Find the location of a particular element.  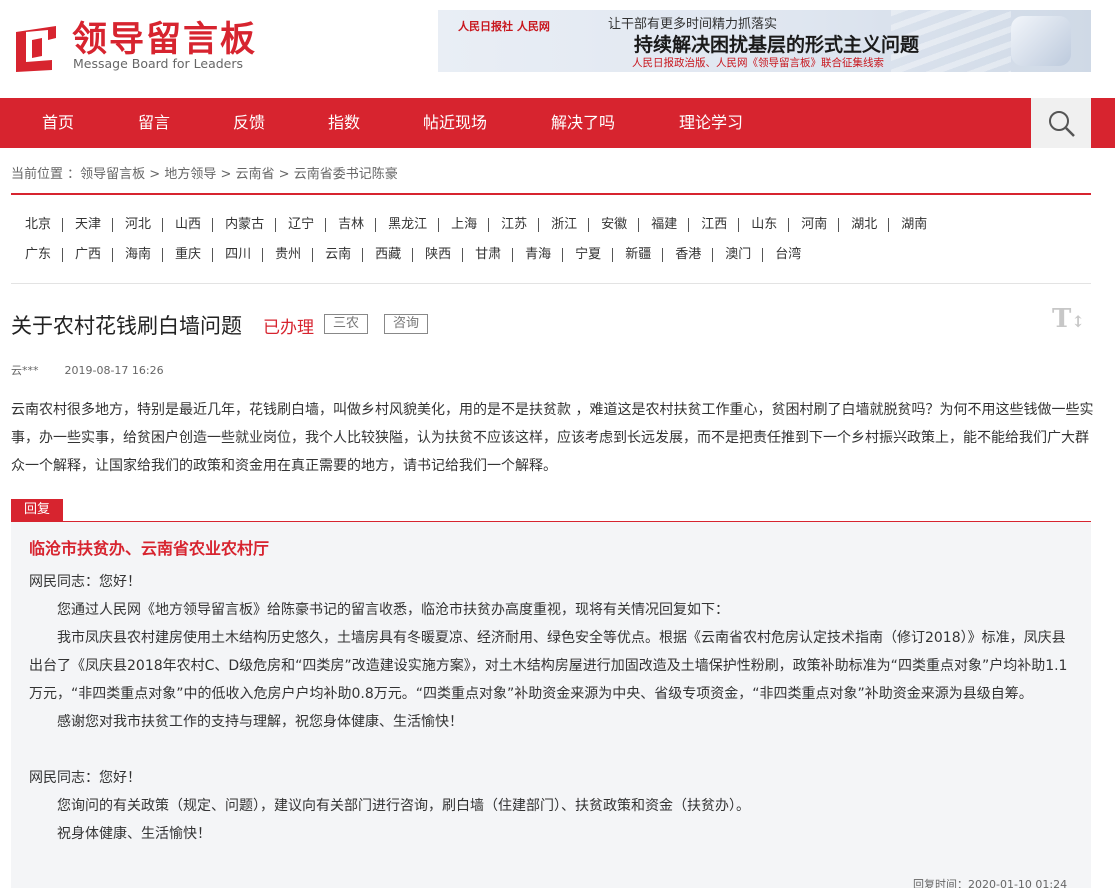

region-link: 江西 is located at coordinates (713, 225).